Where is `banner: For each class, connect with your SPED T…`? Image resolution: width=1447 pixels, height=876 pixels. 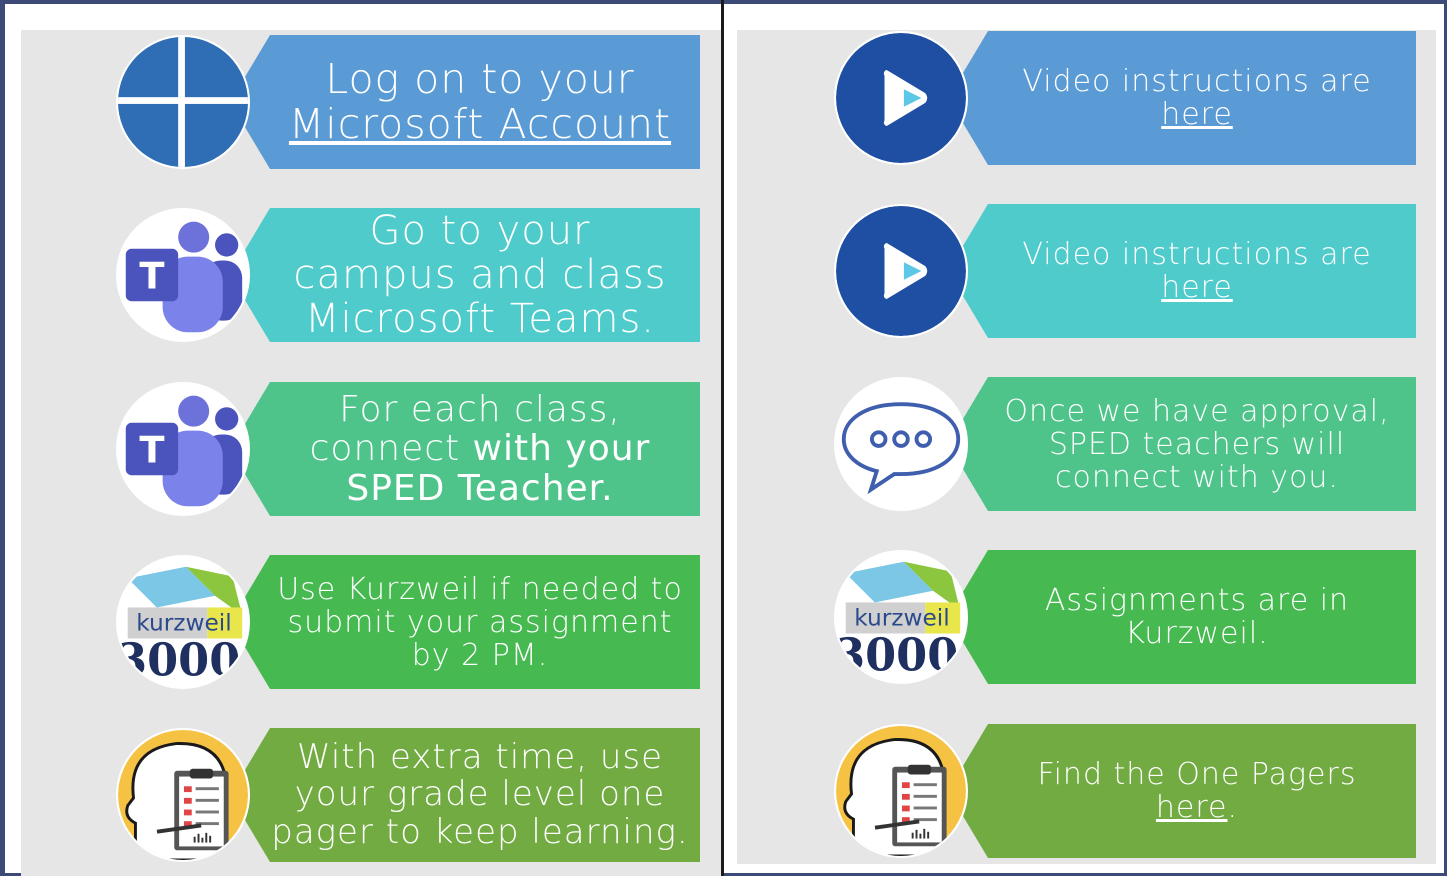
banner: For each class, connect with your SPED T… is located at coordinates (465, 449).